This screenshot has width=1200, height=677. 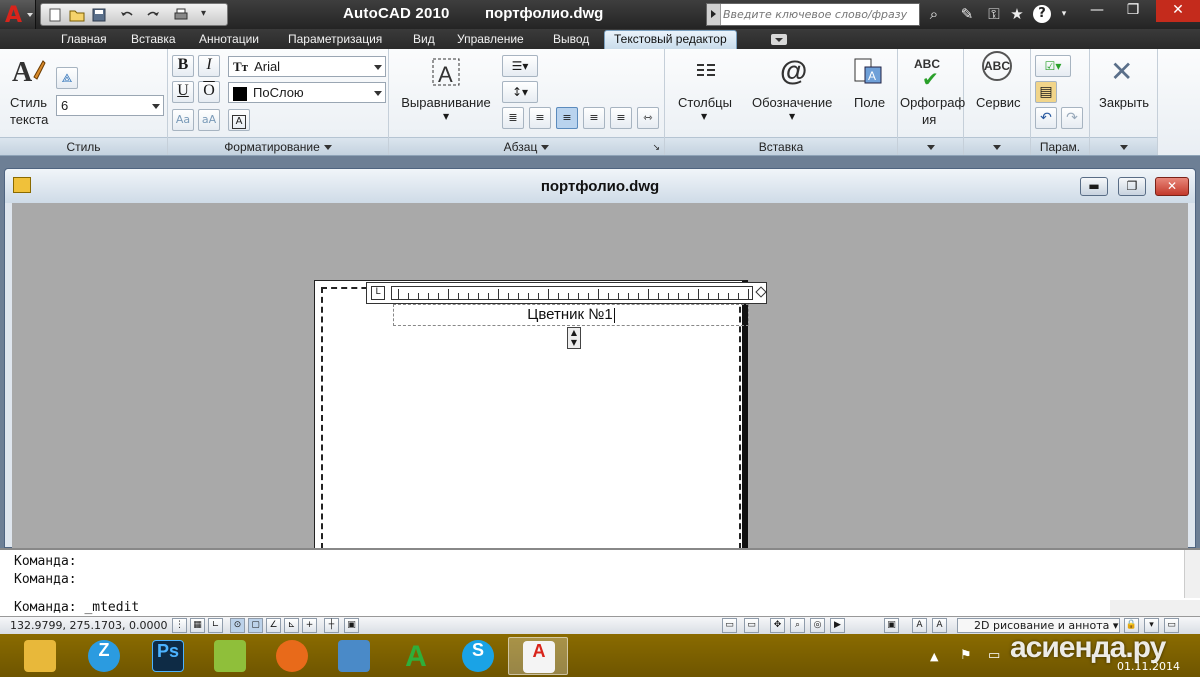 I want to click on ortho-icon: ∟, so click(x=215, y=625).